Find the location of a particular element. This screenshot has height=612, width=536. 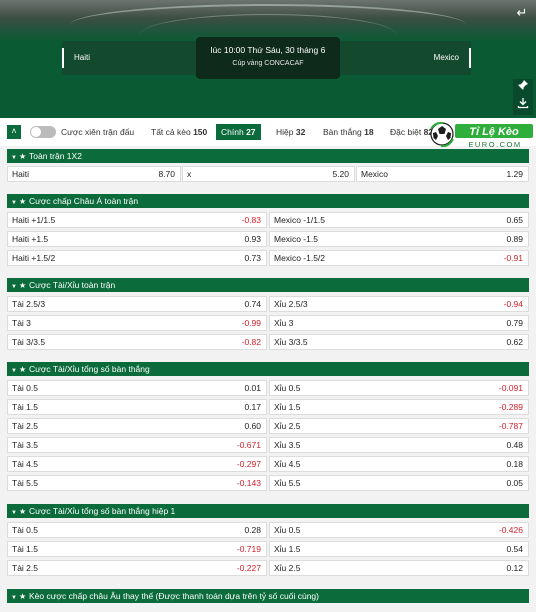

tab-main: Chính 27 is located at coordinates (238, 132).